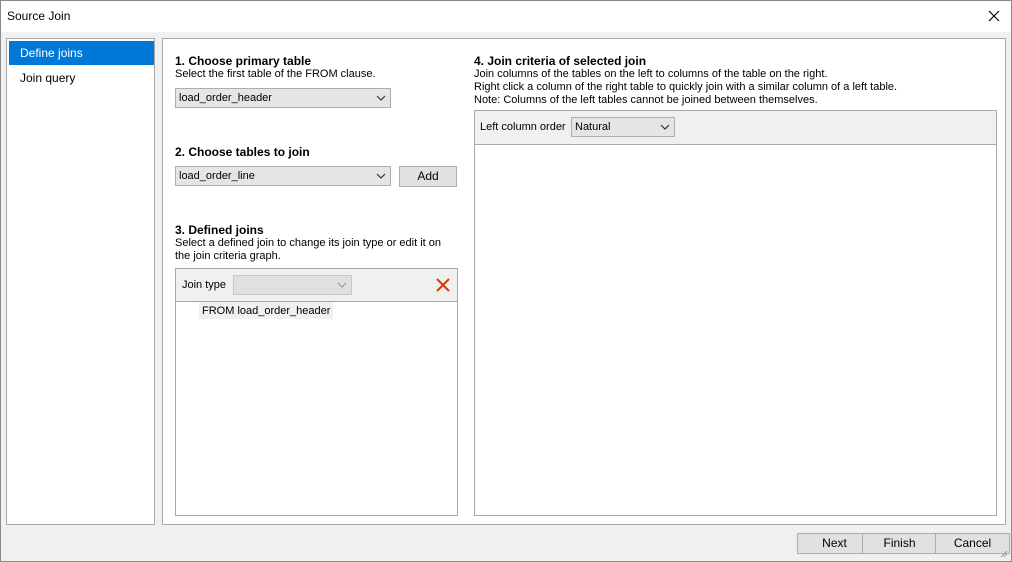  Describe the element at coordinates (834, 543) in the screenshot. I see `next-button: Next` at that location.